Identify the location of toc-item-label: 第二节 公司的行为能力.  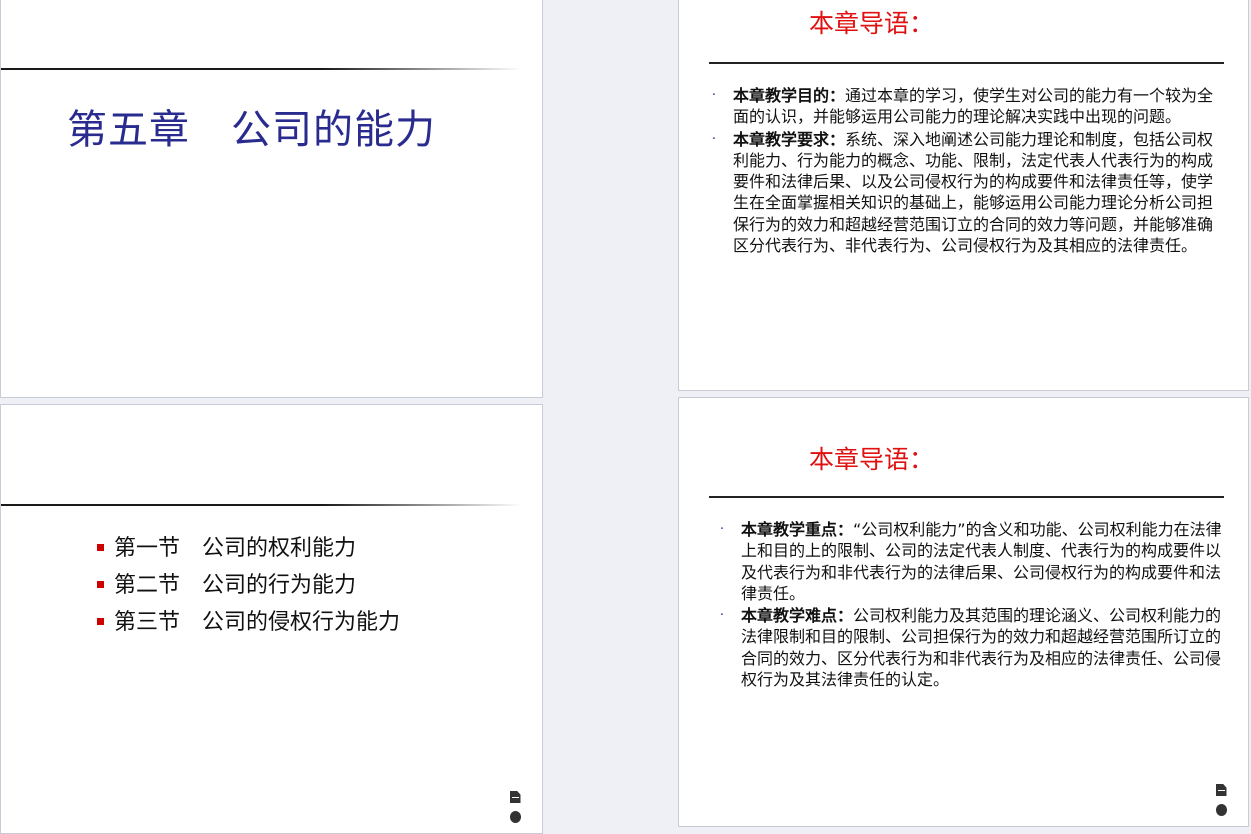
(235, 585).